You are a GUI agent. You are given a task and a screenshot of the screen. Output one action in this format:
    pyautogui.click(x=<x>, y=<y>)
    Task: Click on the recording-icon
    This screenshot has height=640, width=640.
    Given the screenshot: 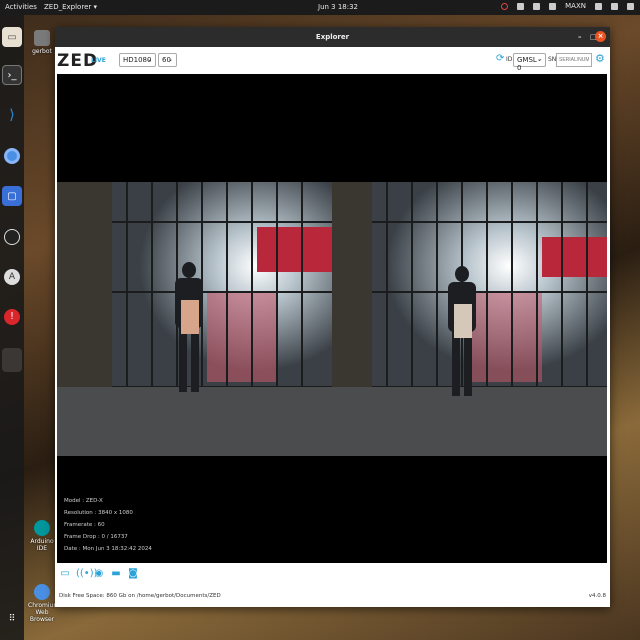 What is the action you would take?
    pyautogui.click(x=505, y=6)
    